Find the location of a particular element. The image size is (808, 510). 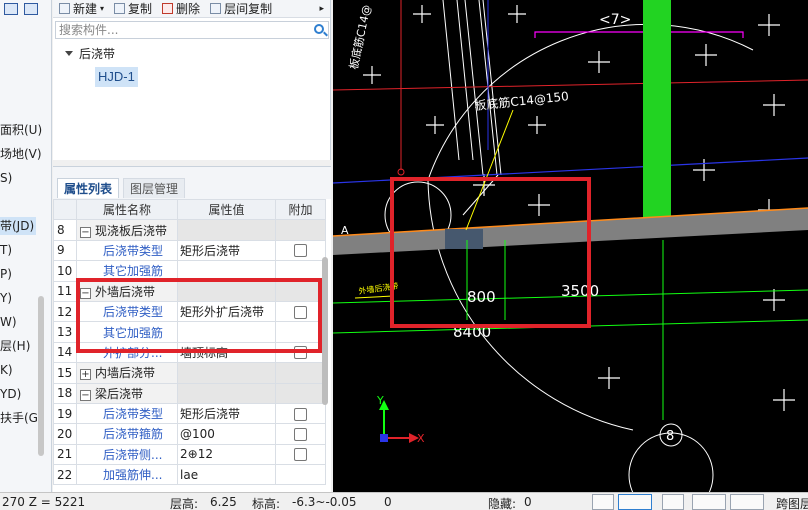

tab-property-list: 属性列表 is located at coordinates (88, 188).